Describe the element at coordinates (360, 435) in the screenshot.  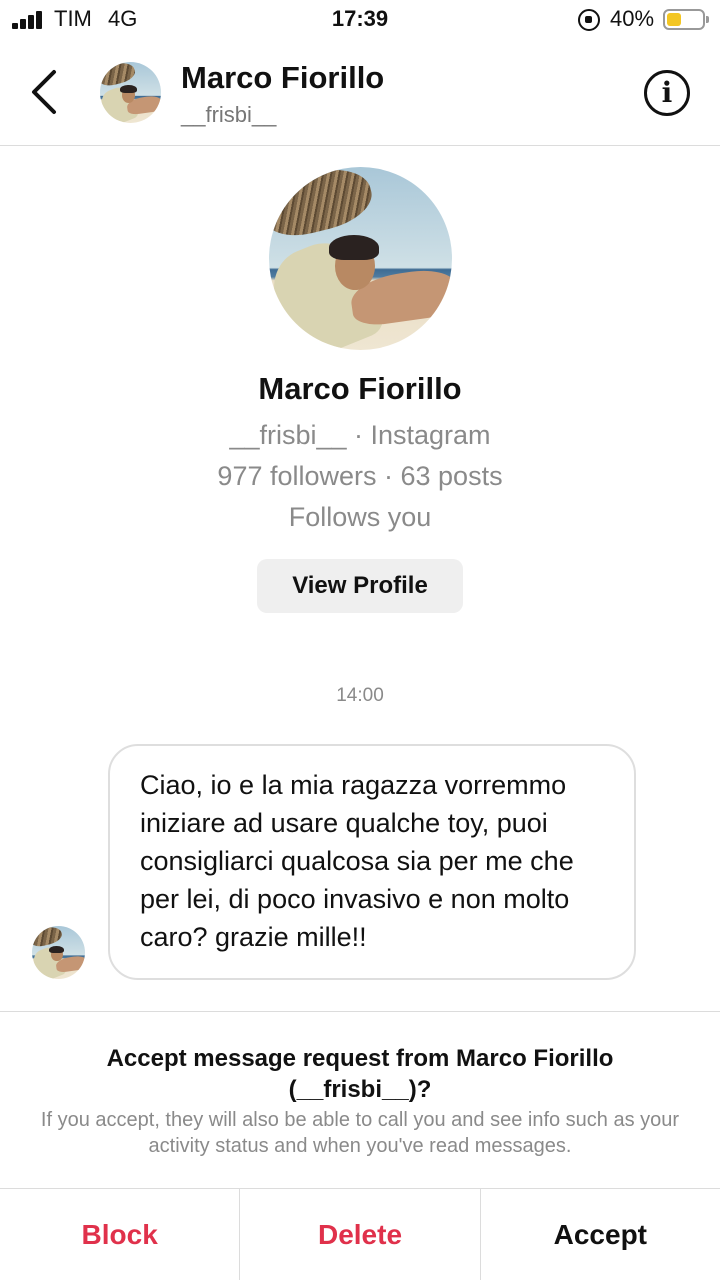
I see `profile-source: __frisbi__ · Instagram` at that location.